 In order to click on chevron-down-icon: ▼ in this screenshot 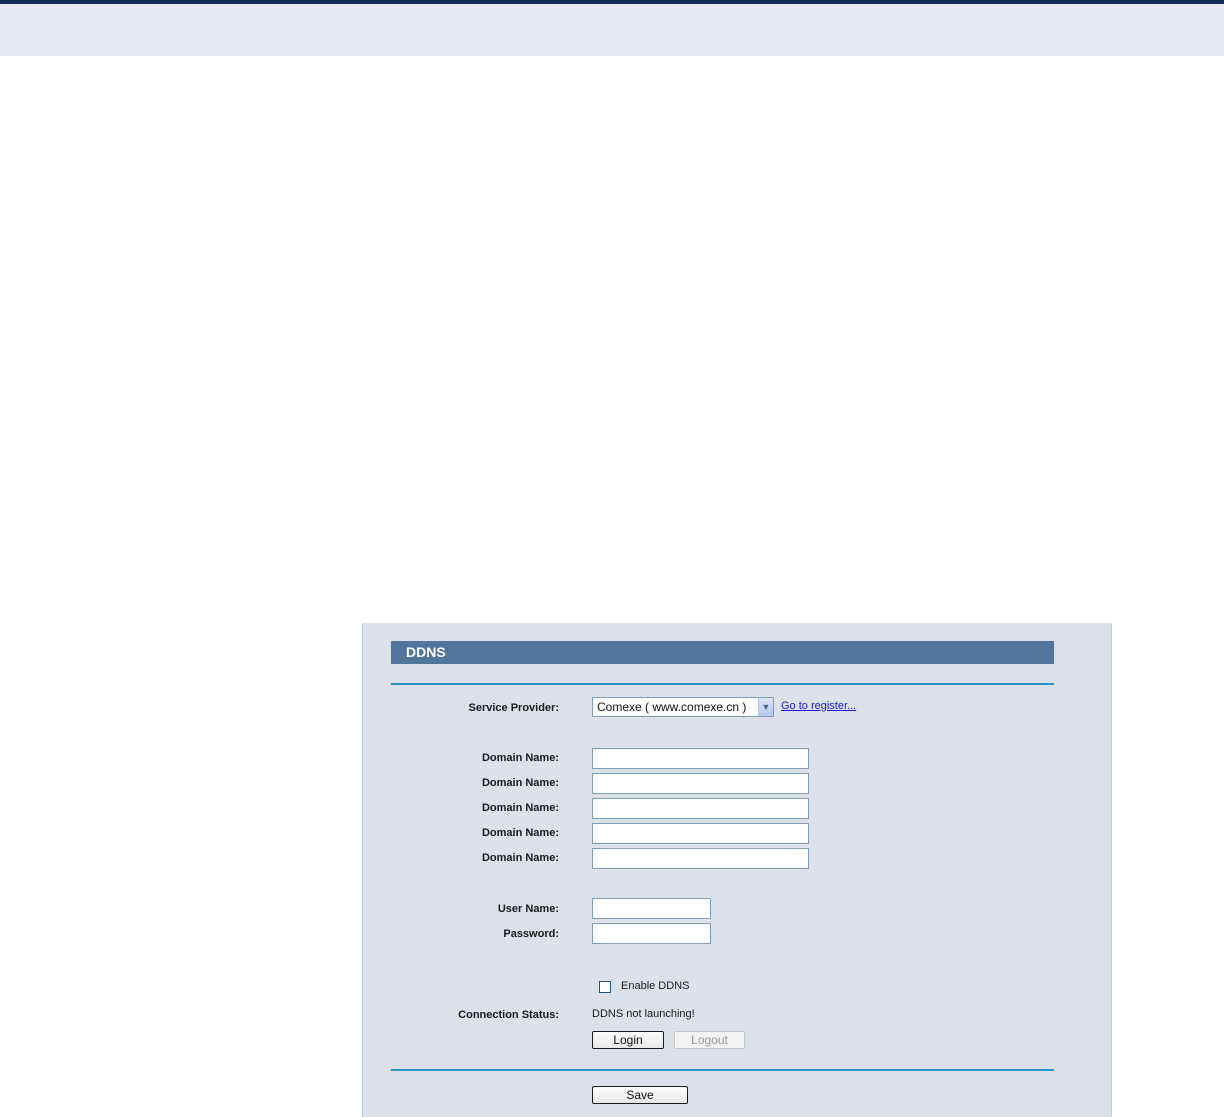, I will do `click(765, 707)`.